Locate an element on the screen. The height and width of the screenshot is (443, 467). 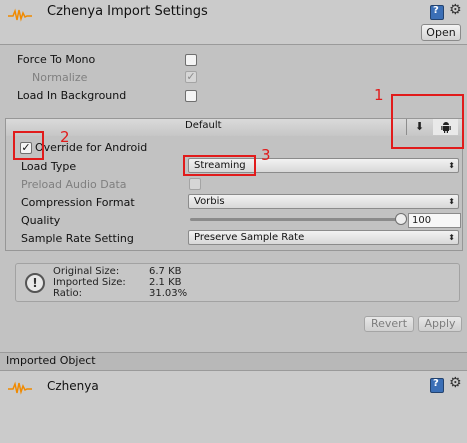
inspector-title: Czhenya Import Settings is located at coordinates (127, 11).